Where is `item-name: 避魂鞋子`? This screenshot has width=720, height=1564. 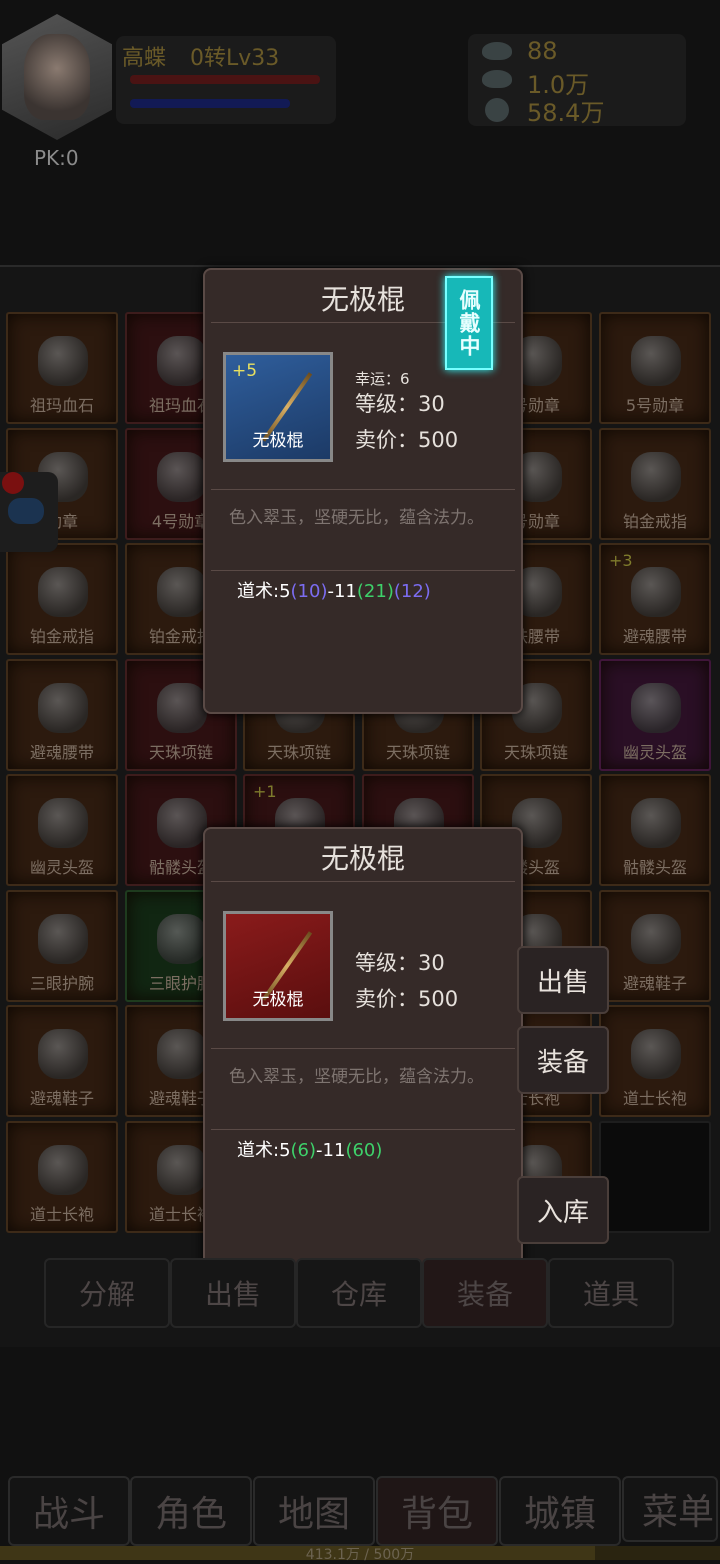 item-name: 避魂鞋子 is located at coordinates (654, 983).